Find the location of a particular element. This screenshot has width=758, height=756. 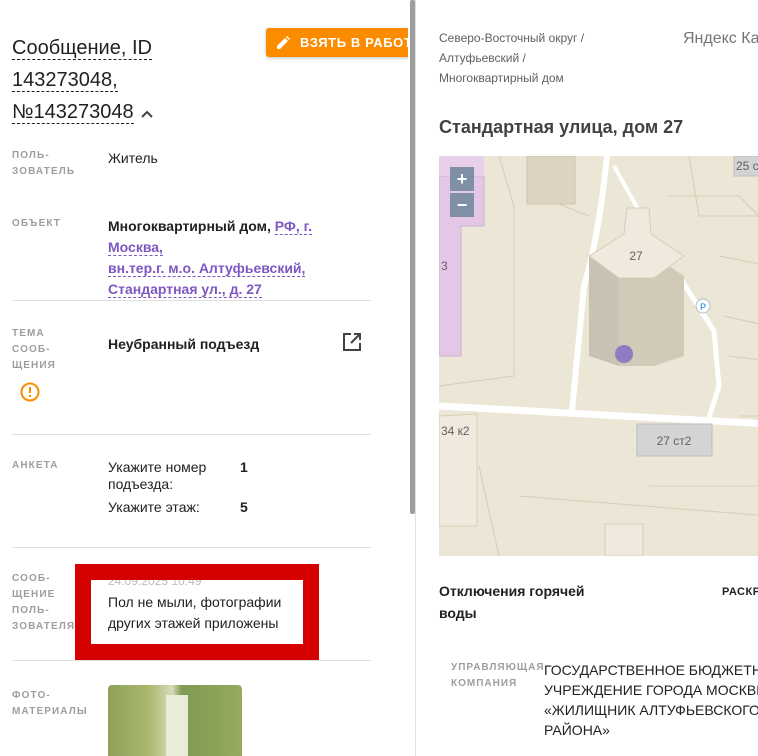

photos-label: ФОТО- МАТЕРИАЛЫ is located at coordinates (50, 703).